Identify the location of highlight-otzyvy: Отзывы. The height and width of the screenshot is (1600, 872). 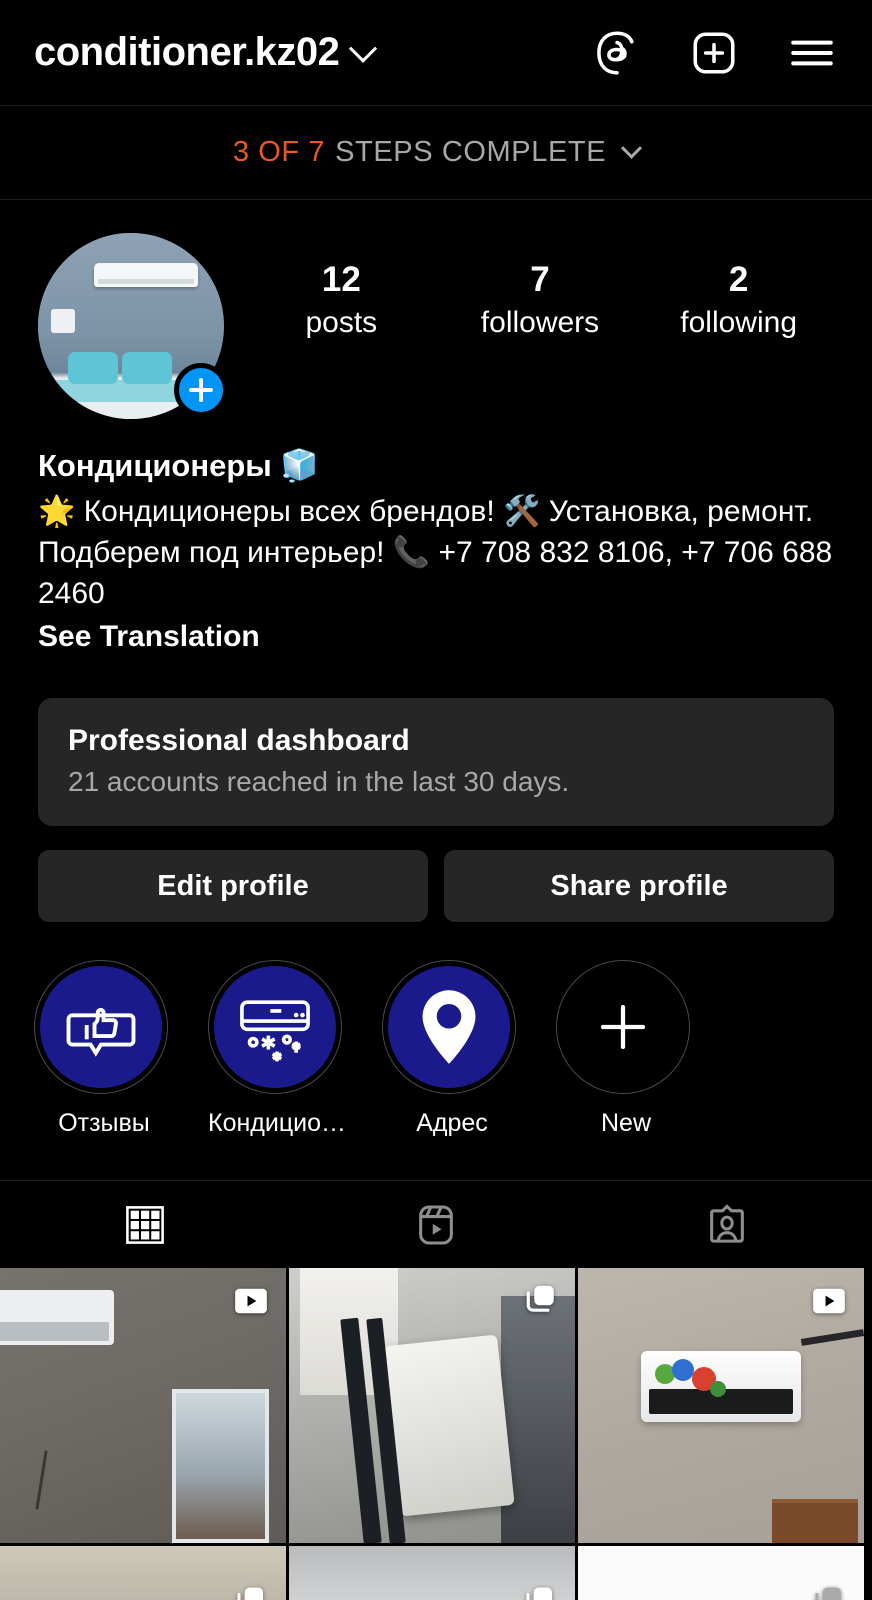
(104, 1049).